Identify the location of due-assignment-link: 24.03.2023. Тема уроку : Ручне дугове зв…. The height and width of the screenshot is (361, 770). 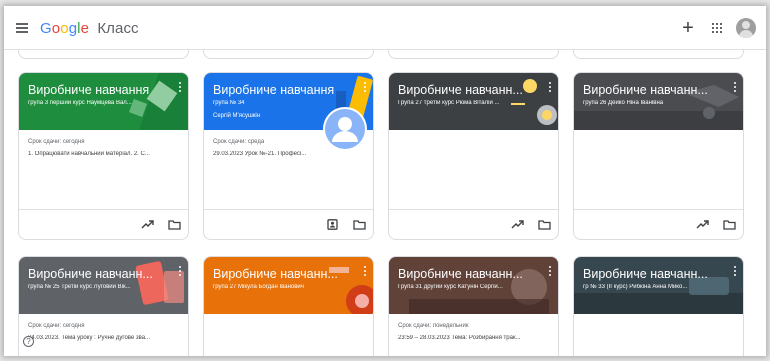
(104, 338).